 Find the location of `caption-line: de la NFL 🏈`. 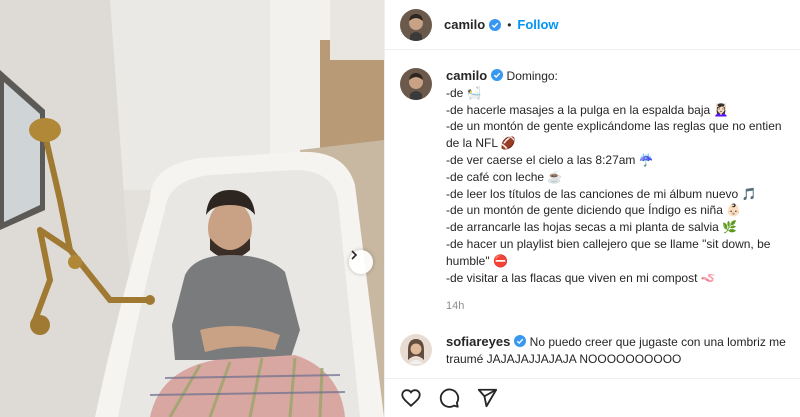

caption-line: de la NFL 🏈 is located at coordinates (481, 143).